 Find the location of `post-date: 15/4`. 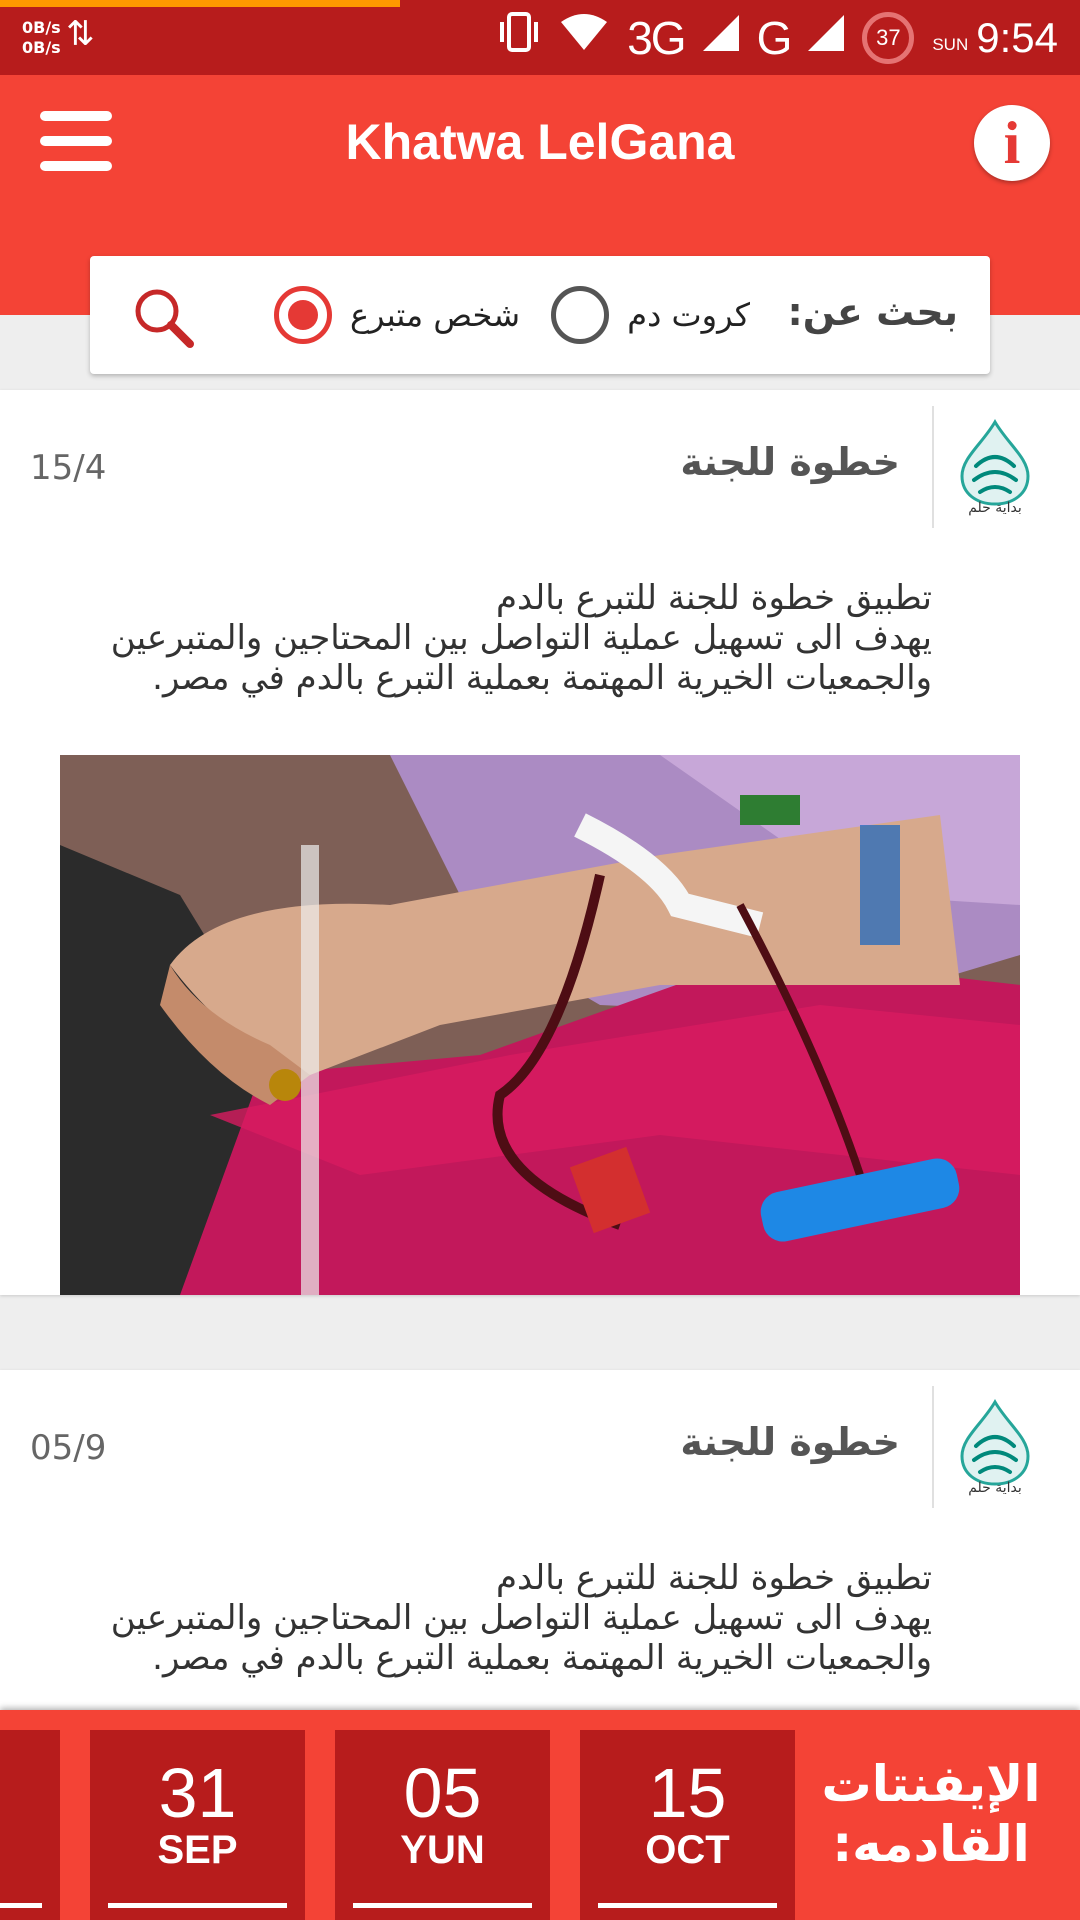

post-date: 15/4 is located at coordinates (68, 468).